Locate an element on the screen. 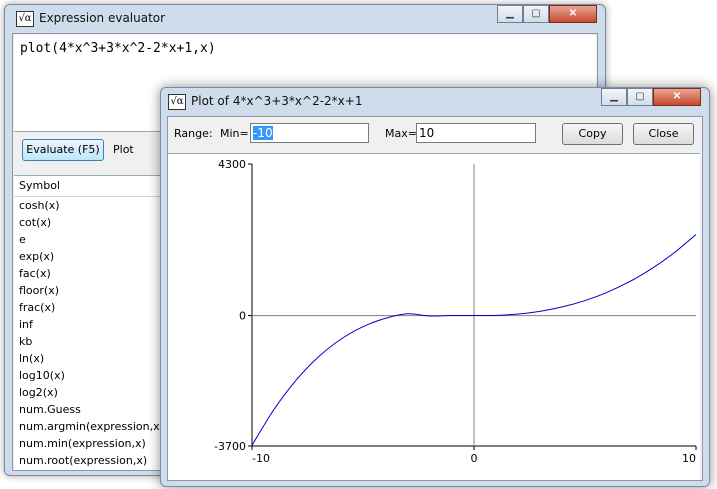 This screenshot has height=489, width=717. close-button: ✕ is located at coordinates (573, 14).